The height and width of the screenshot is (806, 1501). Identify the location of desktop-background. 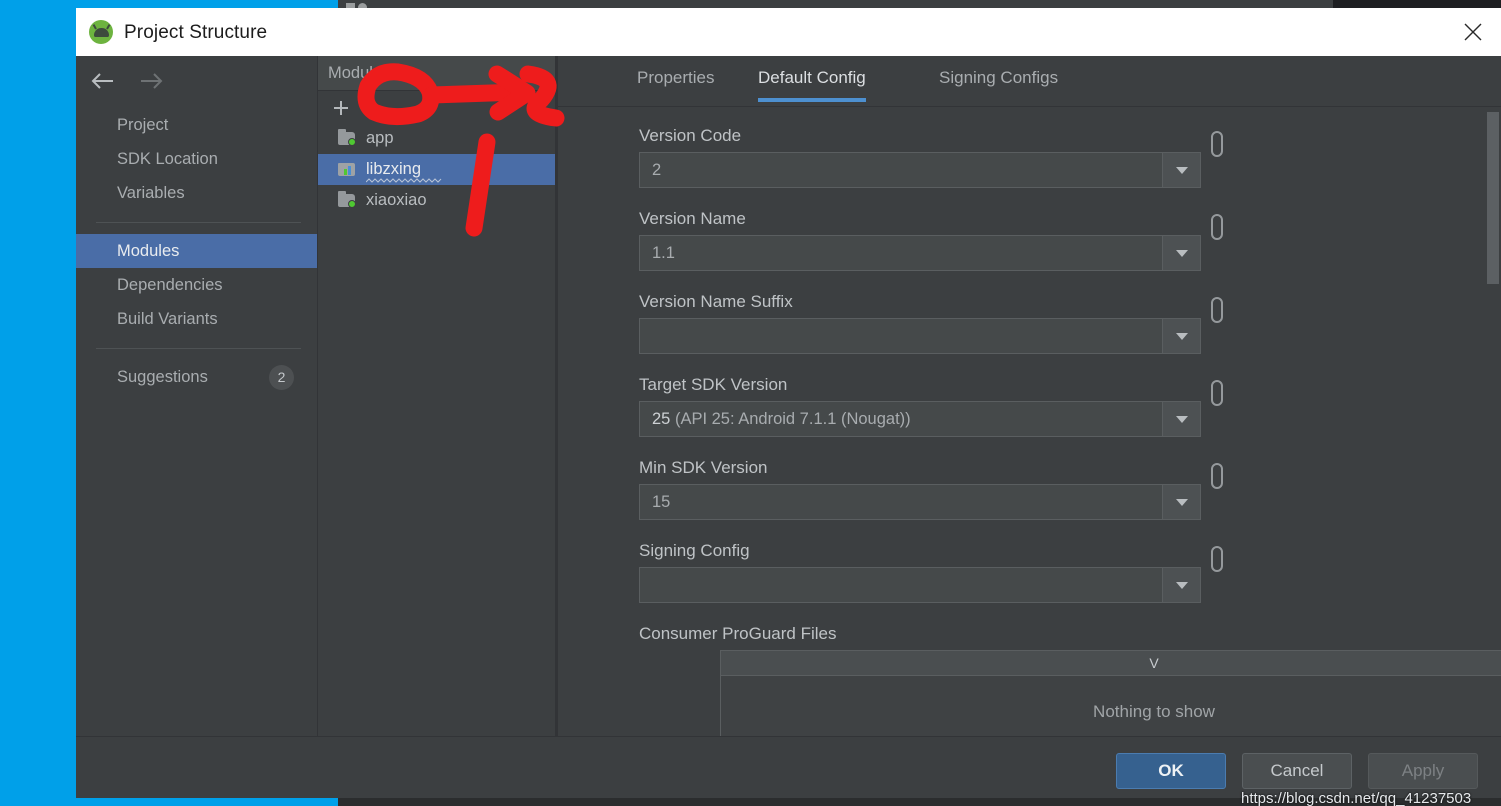
(38, 403).